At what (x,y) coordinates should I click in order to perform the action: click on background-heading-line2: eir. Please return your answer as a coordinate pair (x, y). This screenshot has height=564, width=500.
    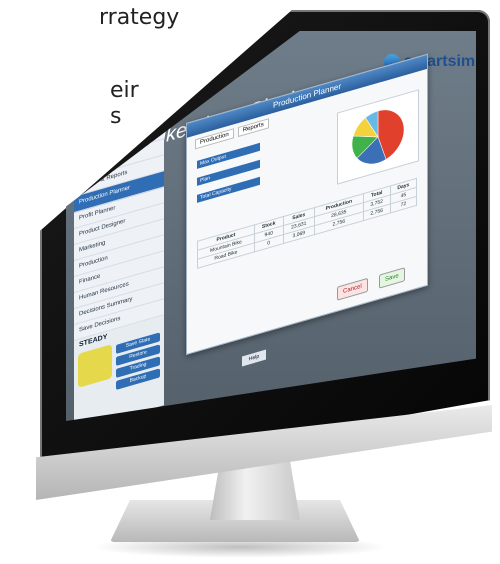
    Looking at the image, I should click on (124, 90).